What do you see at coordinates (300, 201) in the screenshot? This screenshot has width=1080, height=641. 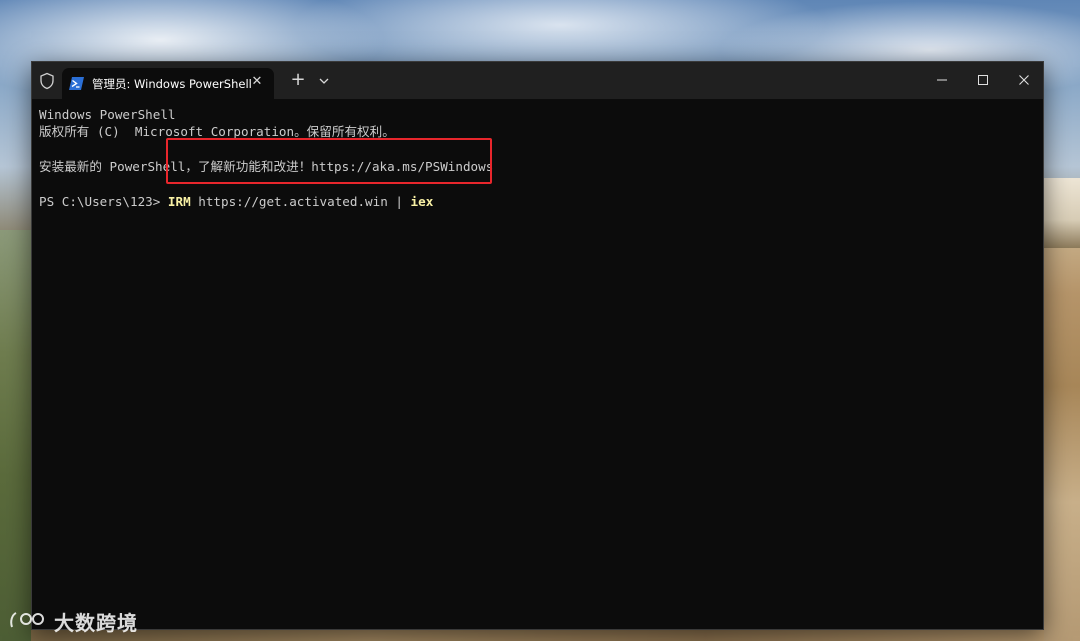 I see `command-args: https://get.activated.win |` at bounding box center [300, 201].